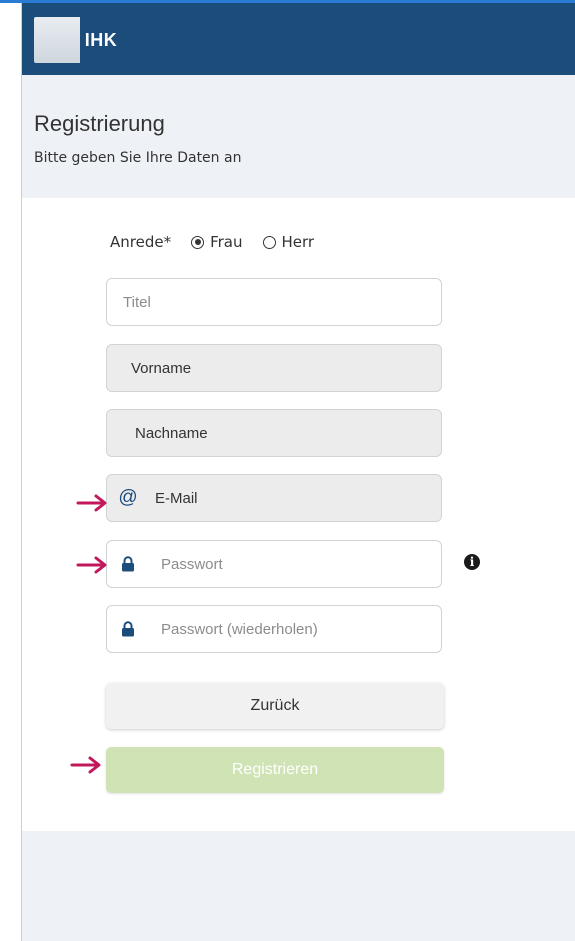 This screenshot has width=575, height=941. Describe the element at coordinates (275, 770) in the screenshot. I see `register-button: Registrieren` at that location.